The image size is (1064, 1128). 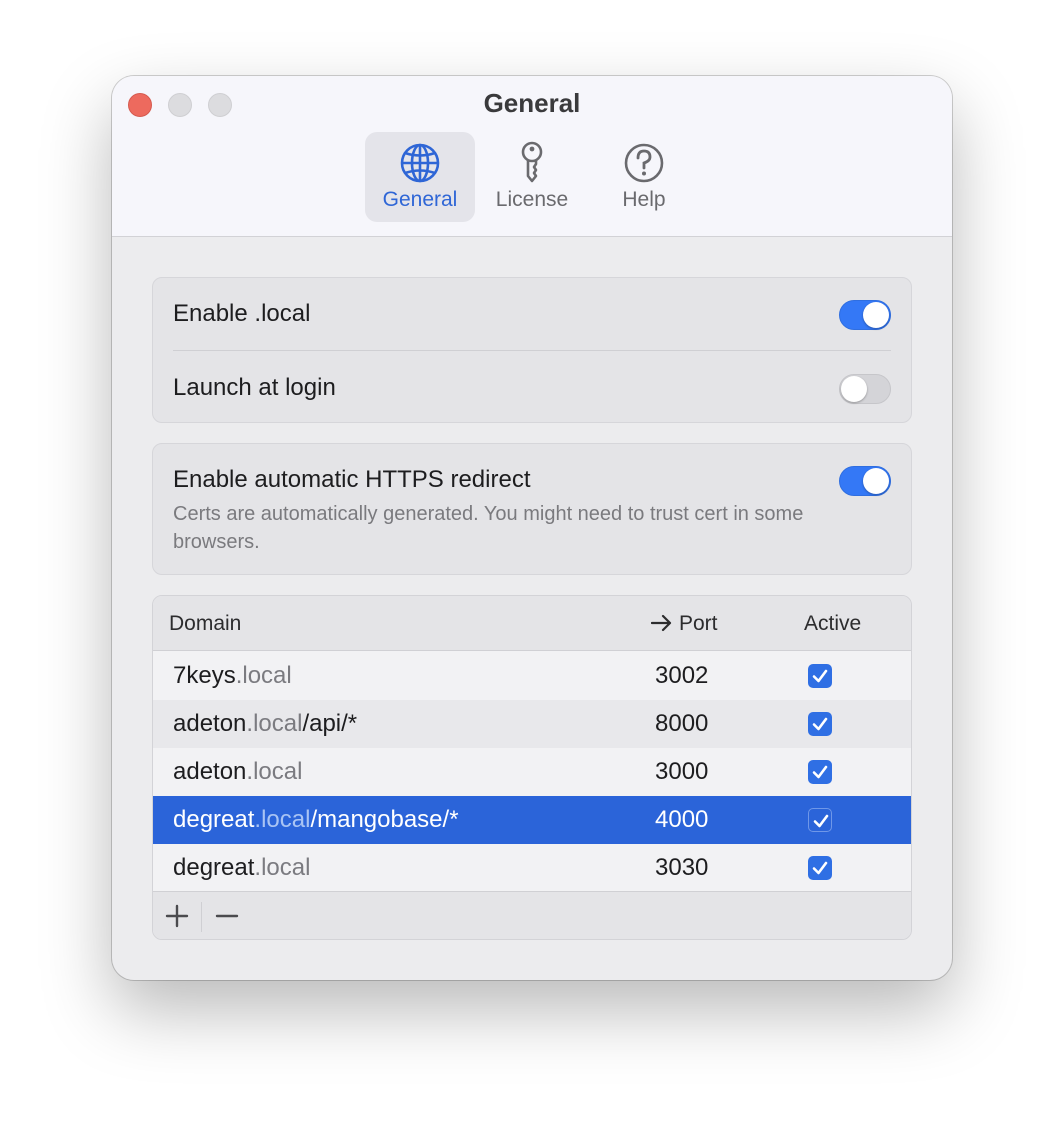 I want to click on domain-cell: 7keys.local, so click(x=232, y=676).